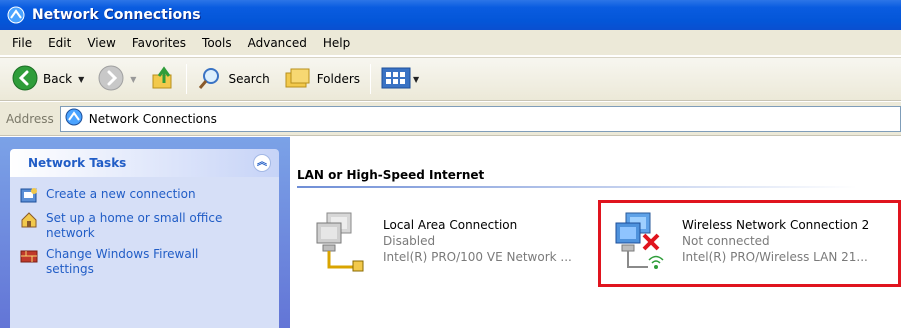 This screenshot has width=901, height=328. What do you see at coordinates (29, 220) in the screenshot?
I see `home-network-icon` at bounding box center [29, 220].